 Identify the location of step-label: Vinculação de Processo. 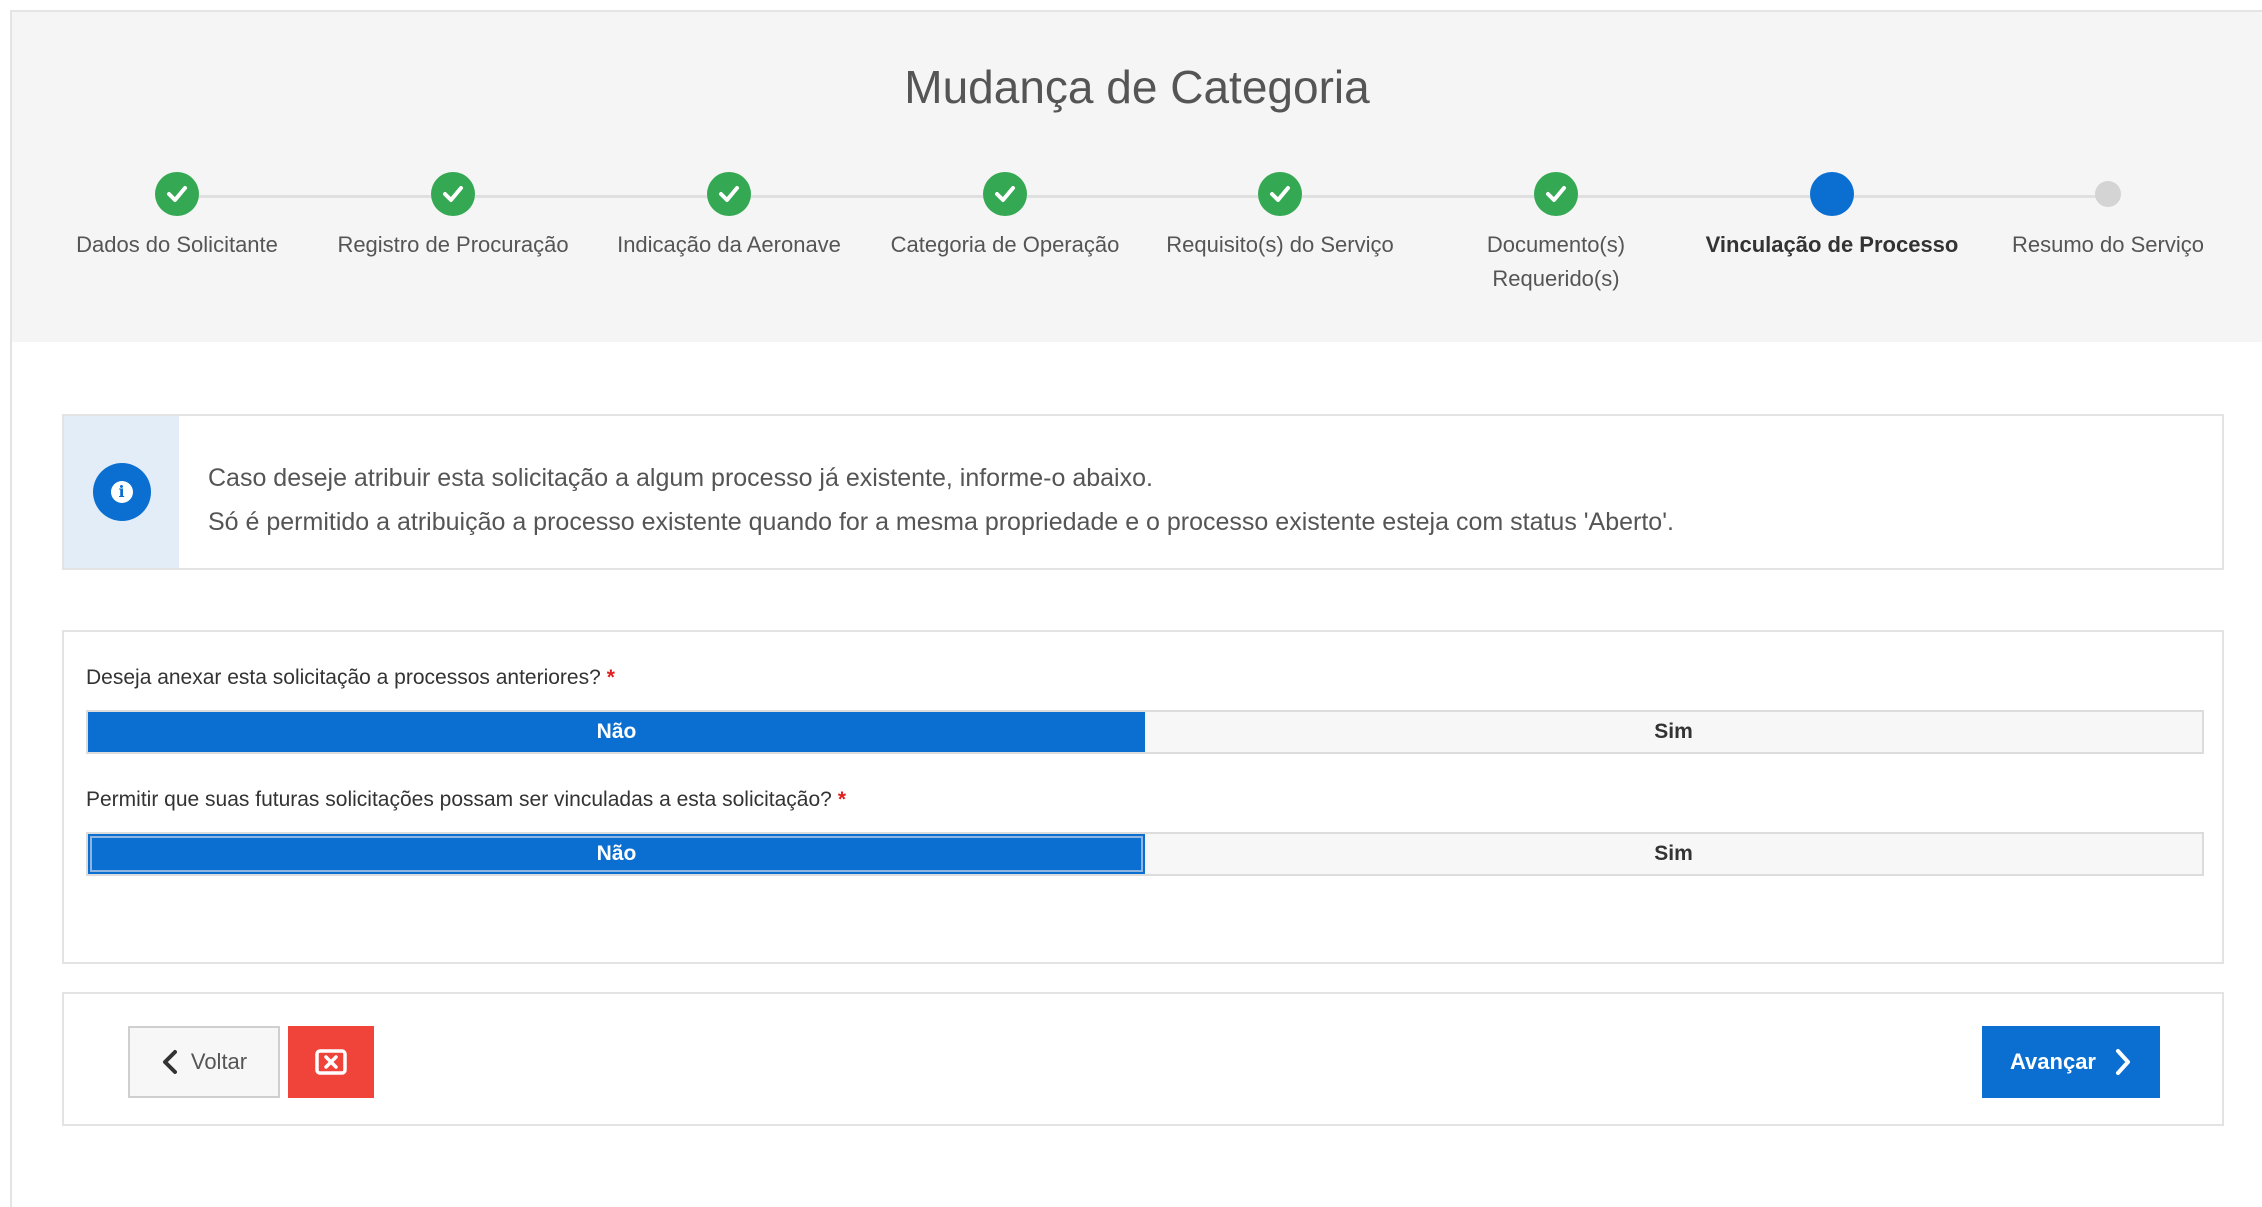
(1832, 244).